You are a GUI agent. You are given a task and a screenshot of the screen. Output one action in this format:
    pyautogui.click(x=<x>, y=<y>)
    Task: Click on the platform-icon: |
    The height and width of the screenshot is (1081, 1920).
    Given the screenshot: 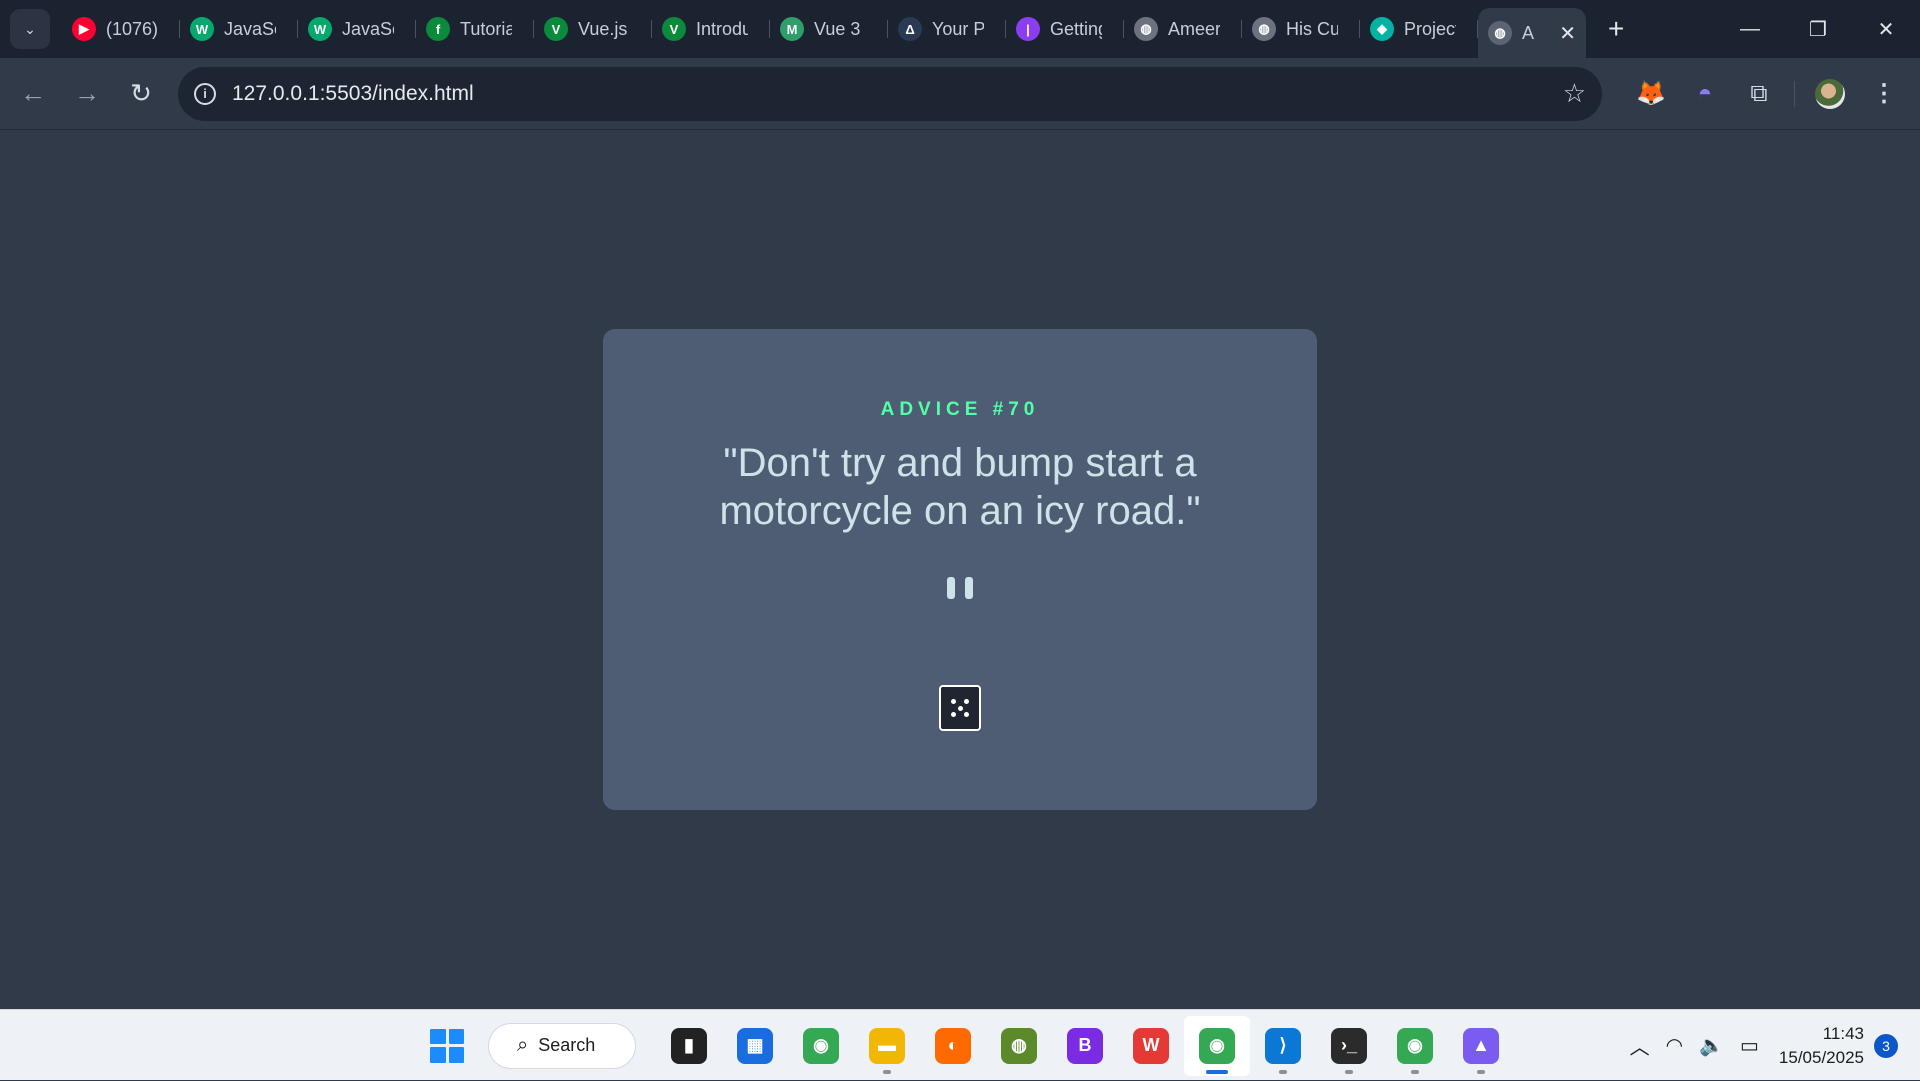 What is the action you would take?
    pyautogui.click(x=1028, y=29)
    